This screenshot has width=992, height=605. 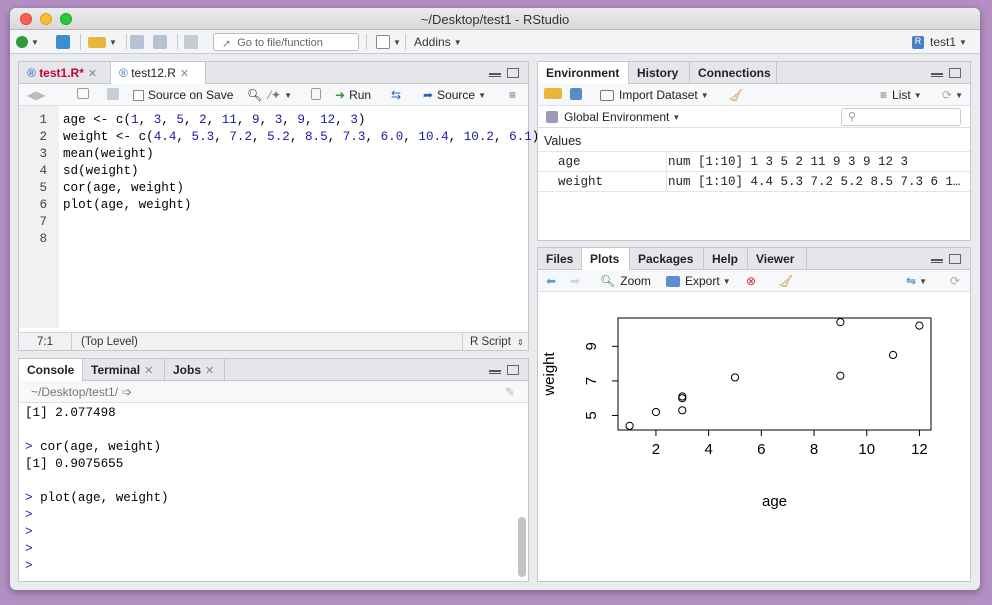 I want to click on save-file-icon, so click(x=113, y=94).